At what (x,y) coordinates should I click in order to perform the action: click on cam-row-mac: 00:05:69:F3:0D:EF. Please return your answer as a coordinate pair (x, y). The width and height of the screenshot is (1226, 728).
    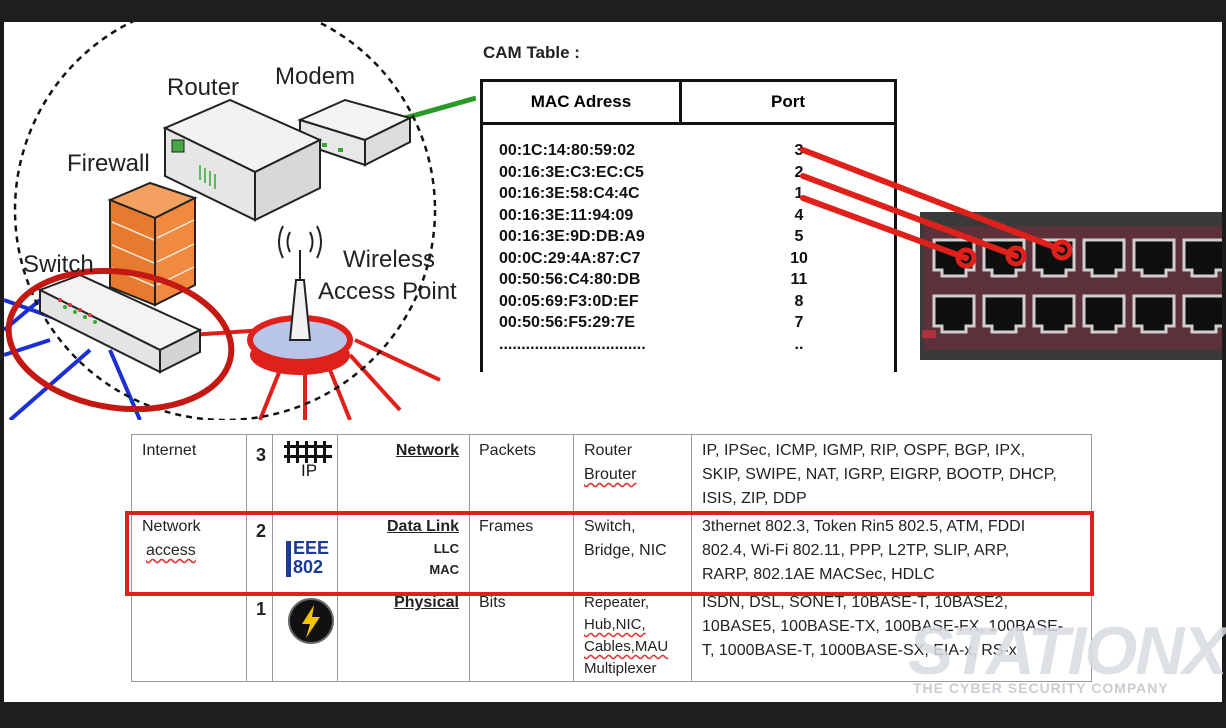
    Looking at the image, I should click on (569, 301).